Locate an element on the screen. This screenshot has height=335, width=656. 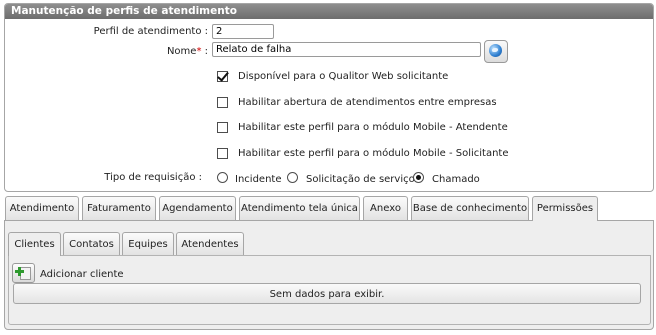
checkbox-entre-empresas is located at coordinates (222, 102).